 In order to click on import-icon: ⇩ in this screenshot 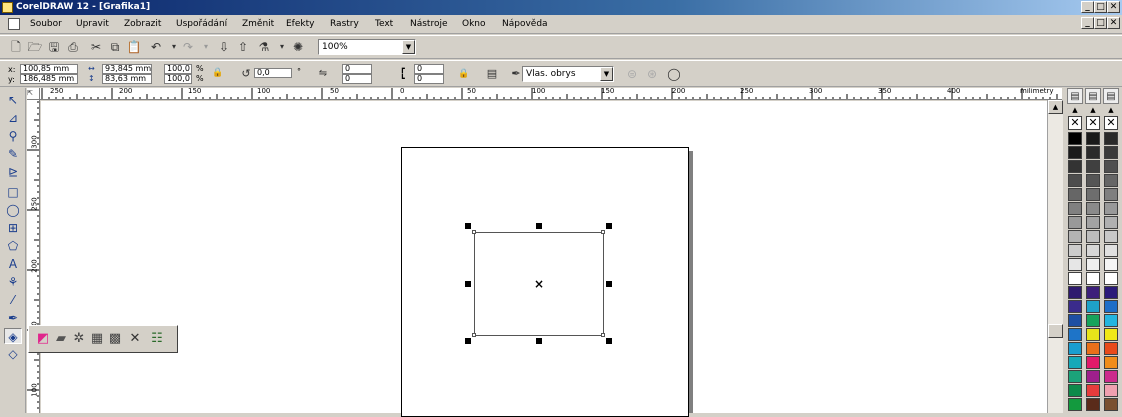, I will do `click(224, 47)`.